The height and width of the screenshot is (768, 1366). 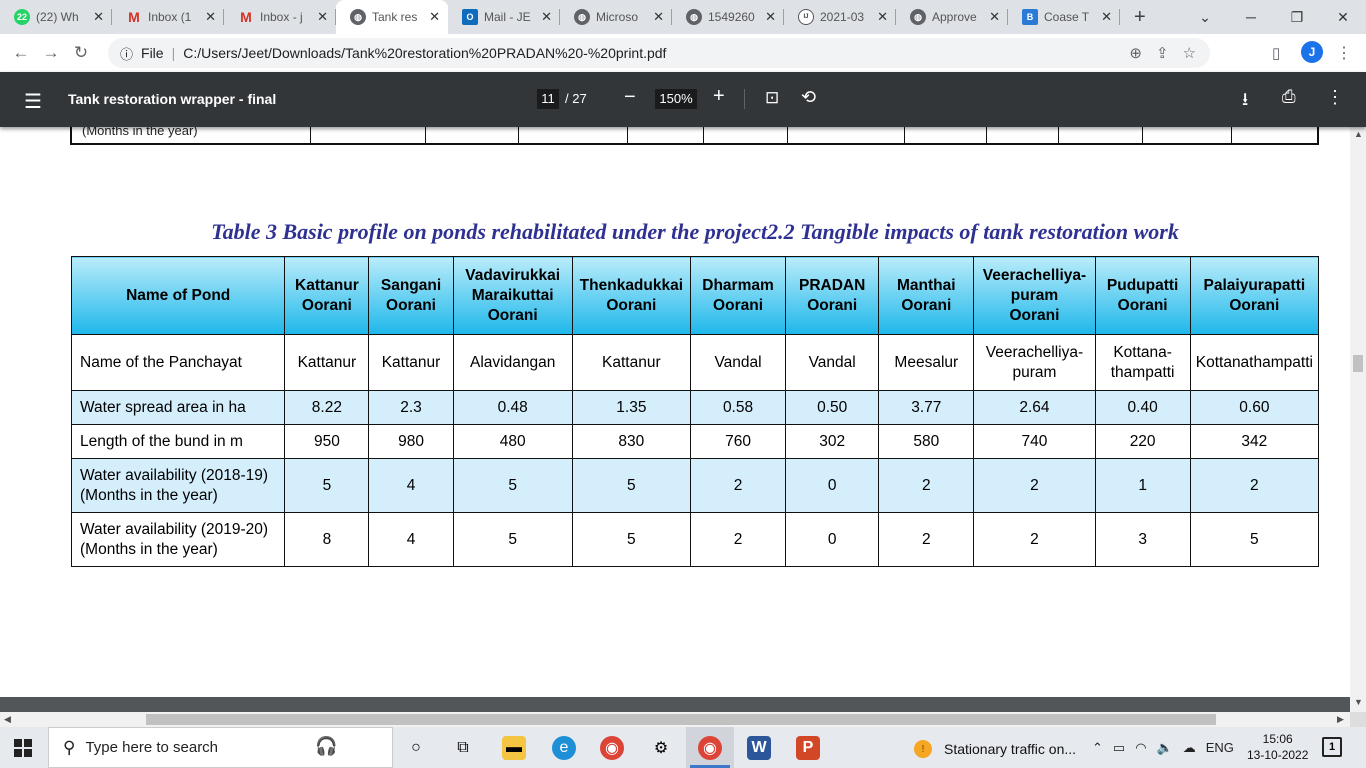 What do you see at coordinates (126, 53) in the screenshot?
I see `info-icon: ⓘ` at bounding box center [126, 53].